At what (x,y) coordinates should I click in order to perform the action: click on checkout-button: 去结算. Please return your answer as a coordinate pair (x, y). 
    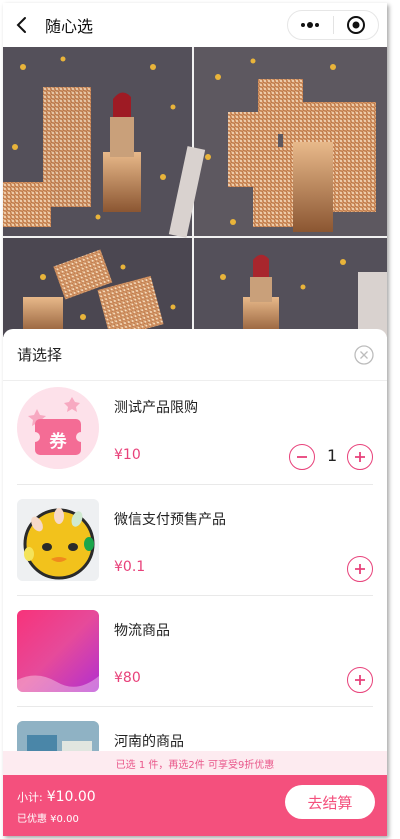
    Looking at the image, I should click on (330, 802).